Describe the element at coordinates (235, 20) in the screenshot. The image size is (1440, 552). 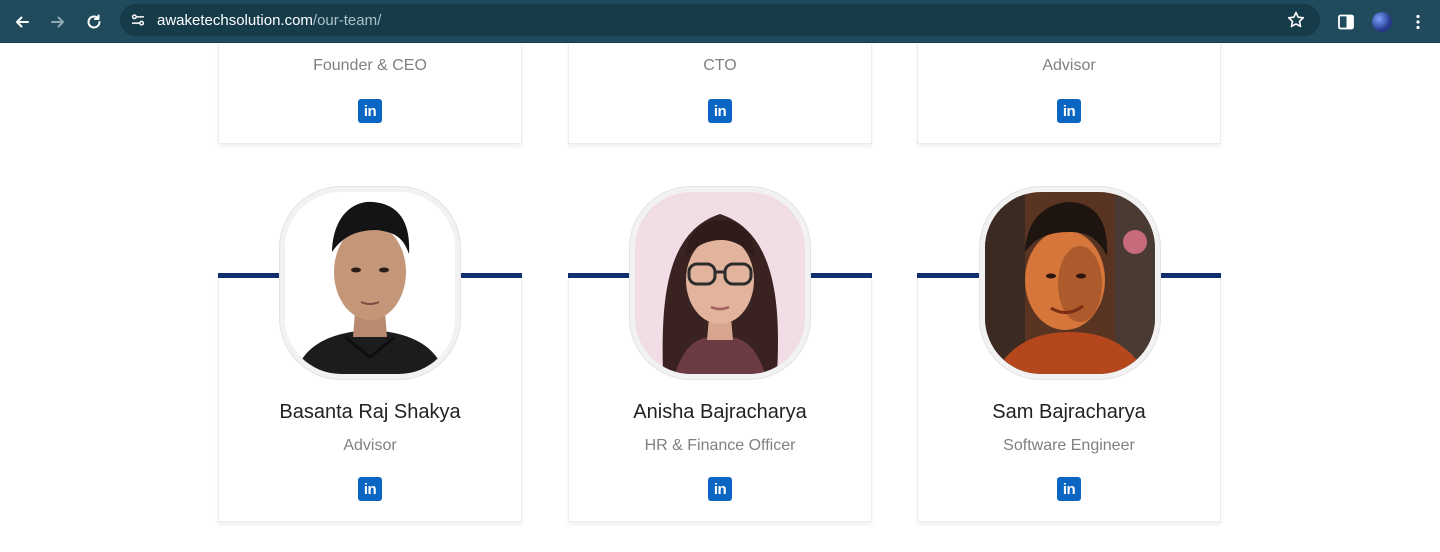
I see `url-domain: awaketechsolution.com` at that location.